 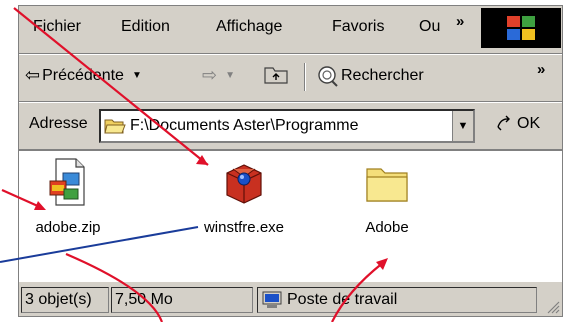 What do you see at coordinates (387, 185) in the screenshot?
I see `folder-icon` at bounding box center [387, 185].